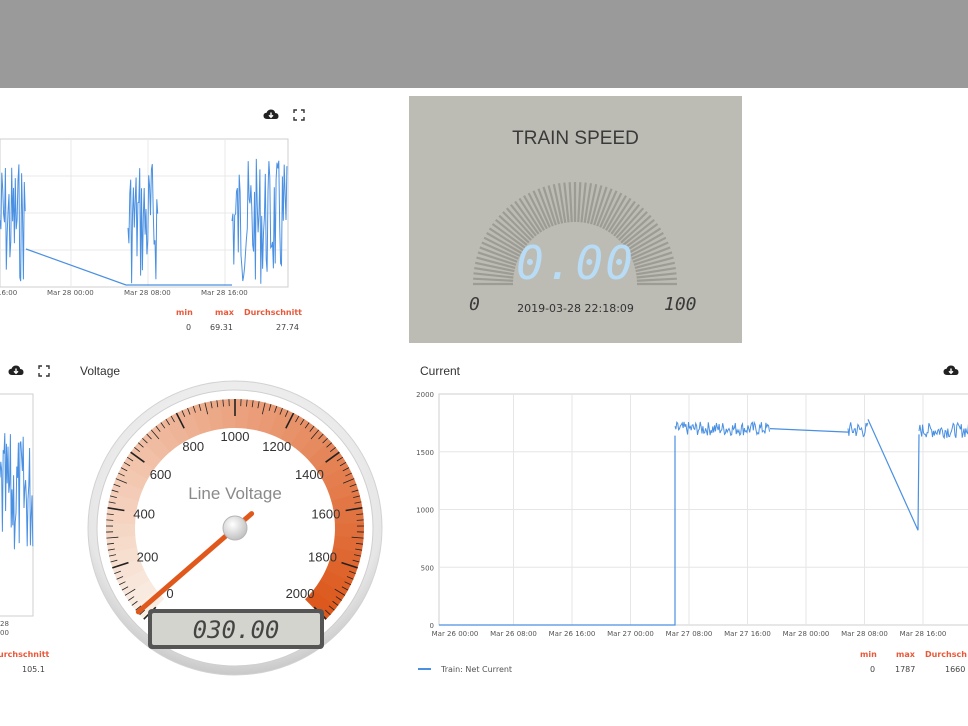 The height and width of the screenshot is (726, 968). Describe the element at coordinates (476, 669) in the screenshot. I see `legend-entry: Train: Net Current` at that location.